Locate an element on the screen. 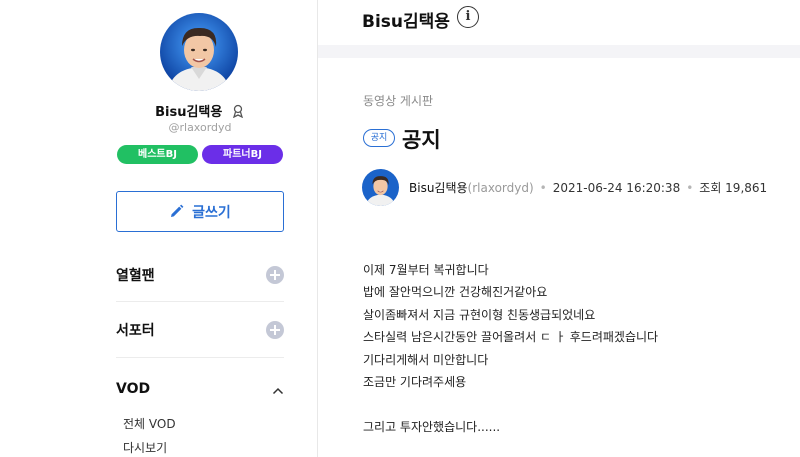 The width and height of the screenshot is (800, 457). post-author: Bisu김택용 is located at coordinates (438, 188).